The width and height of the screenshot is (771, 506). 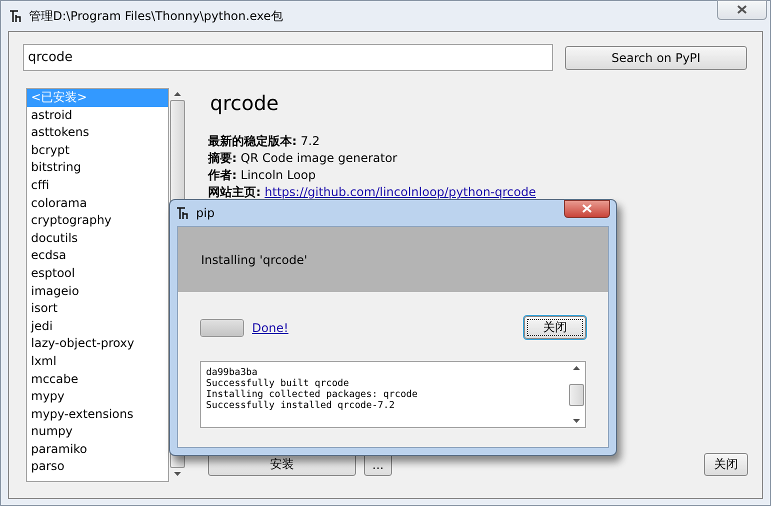 I want to click on package-item: lazy-object-proxy, so click(x=97, y=344).